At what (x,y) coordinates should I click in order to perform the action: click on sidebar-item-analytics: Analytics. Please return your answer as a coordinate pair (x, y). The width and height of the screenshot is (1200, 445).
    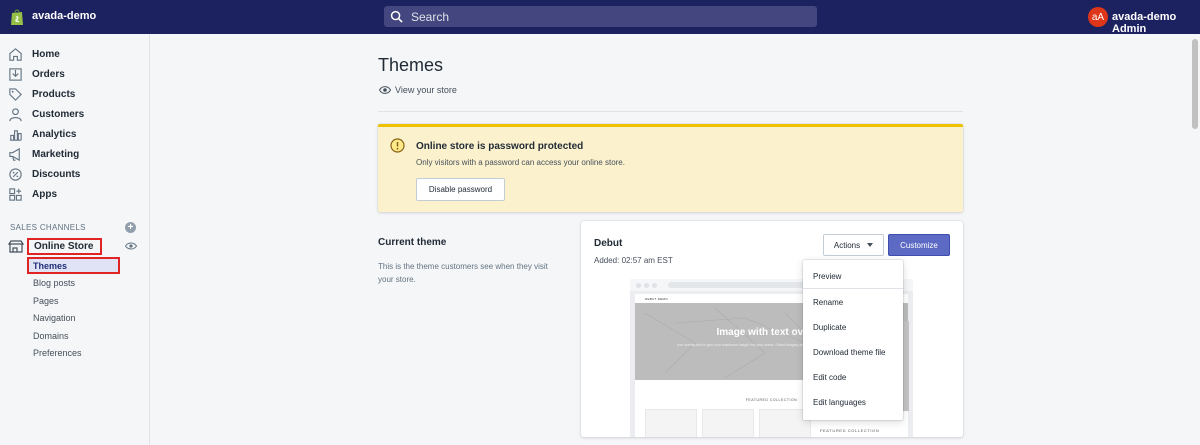
    Looking at the image, I should click on (42, 134).